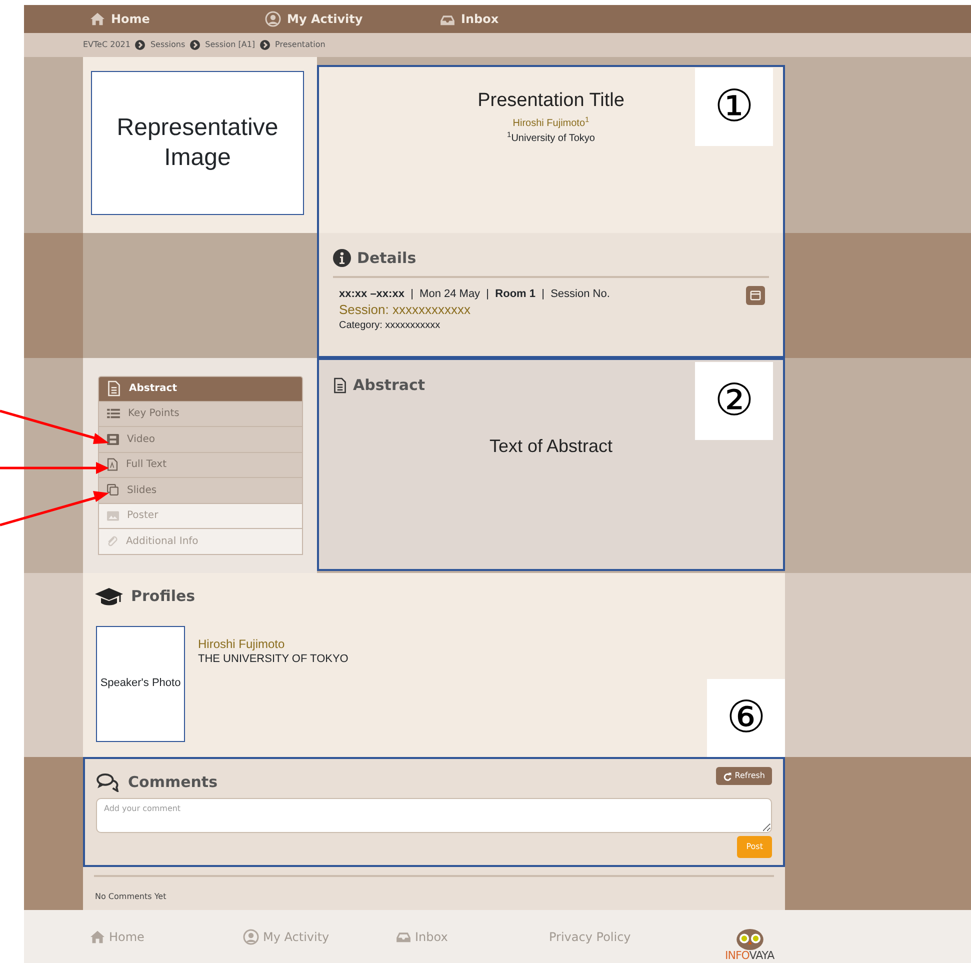  What do you see at coordinates (109, 596) in the screenshot?
I see `graduation-cap-icon` at bounding box center [109, 596].